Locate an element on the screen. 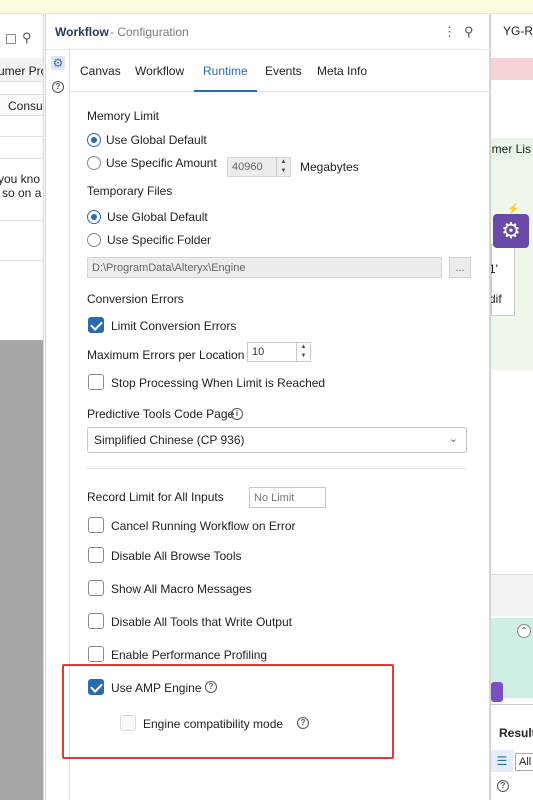 The image size is (533, 800). window-subtitle: - Configuration is located at coordinates (149, 32).